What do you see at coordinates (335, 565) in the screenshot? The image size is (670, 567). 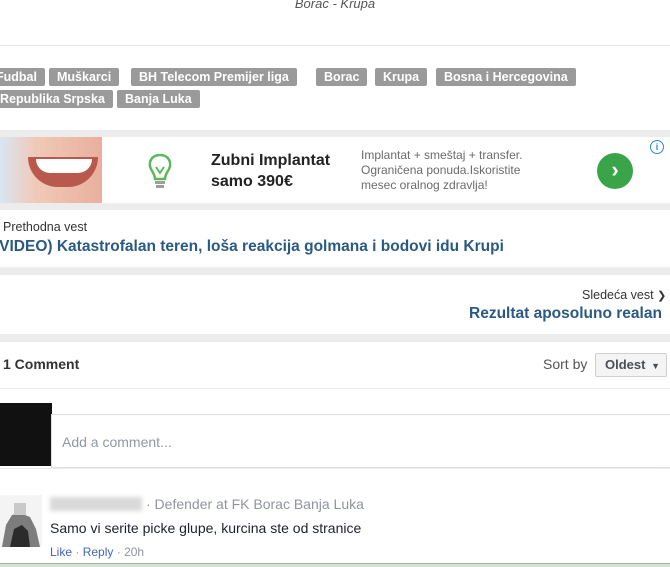 I see `bottom-edge` at bounding box center [335, 565].